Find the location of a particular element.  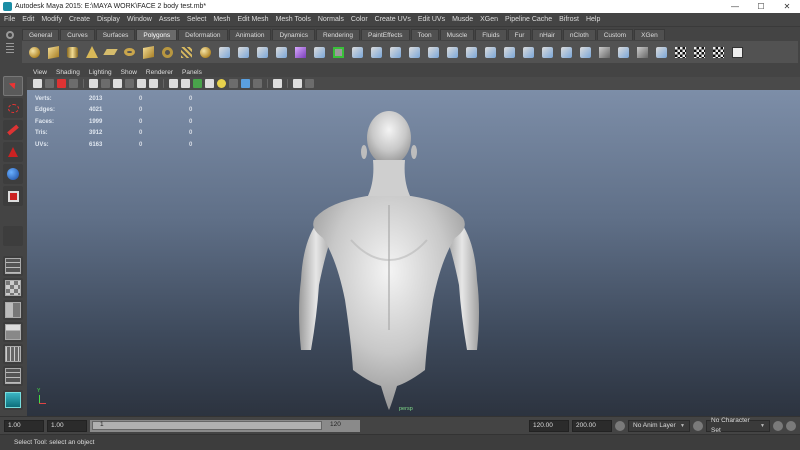

anim-layer-dropdown: No Anim Layer ▼ is located at coordinates (659, 425).